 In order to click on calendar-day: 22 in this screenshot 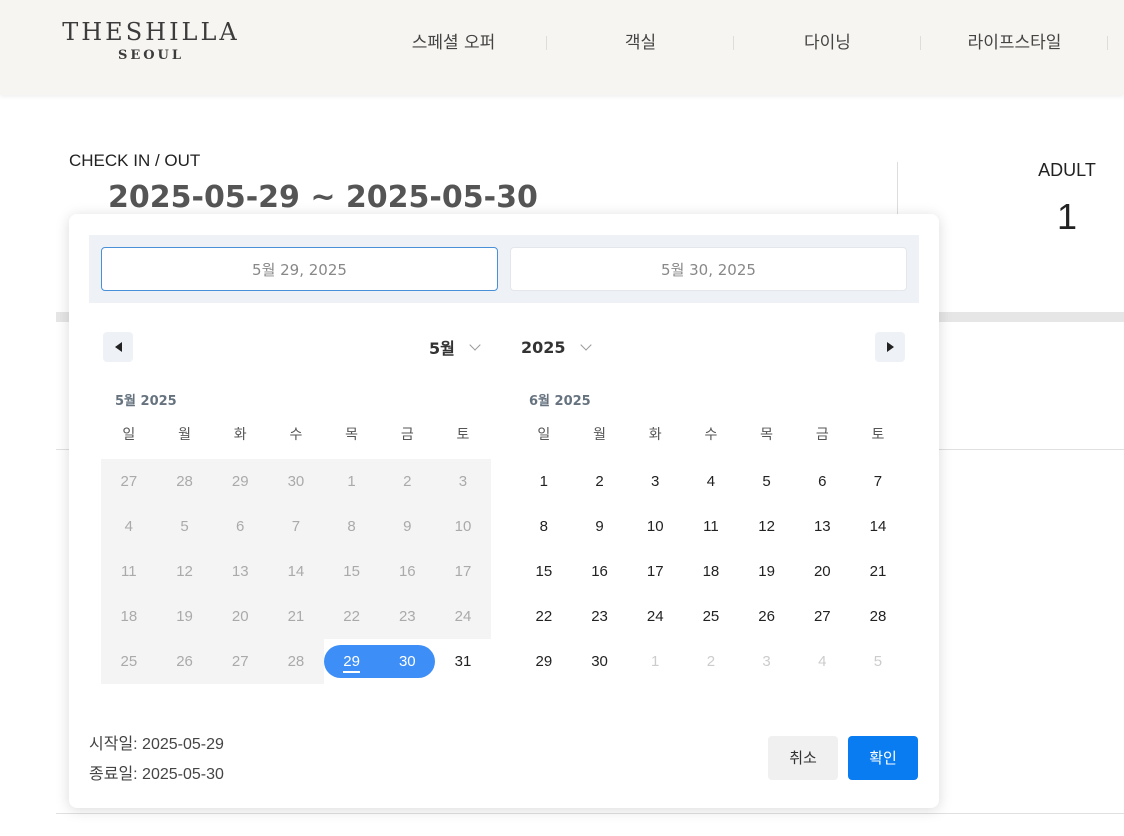, I will do `click(544, 616)`.